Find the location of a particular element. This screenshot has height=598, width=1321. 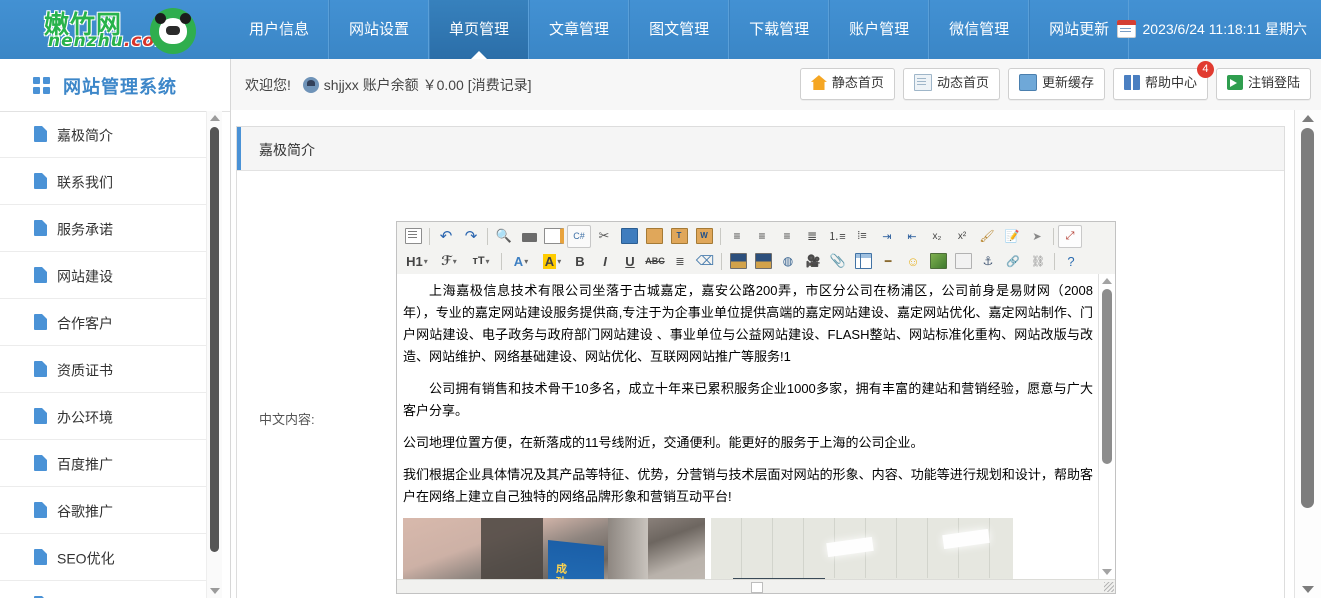

unordered-list-icon: ⁞≡ is located at coordinates (862, 236).